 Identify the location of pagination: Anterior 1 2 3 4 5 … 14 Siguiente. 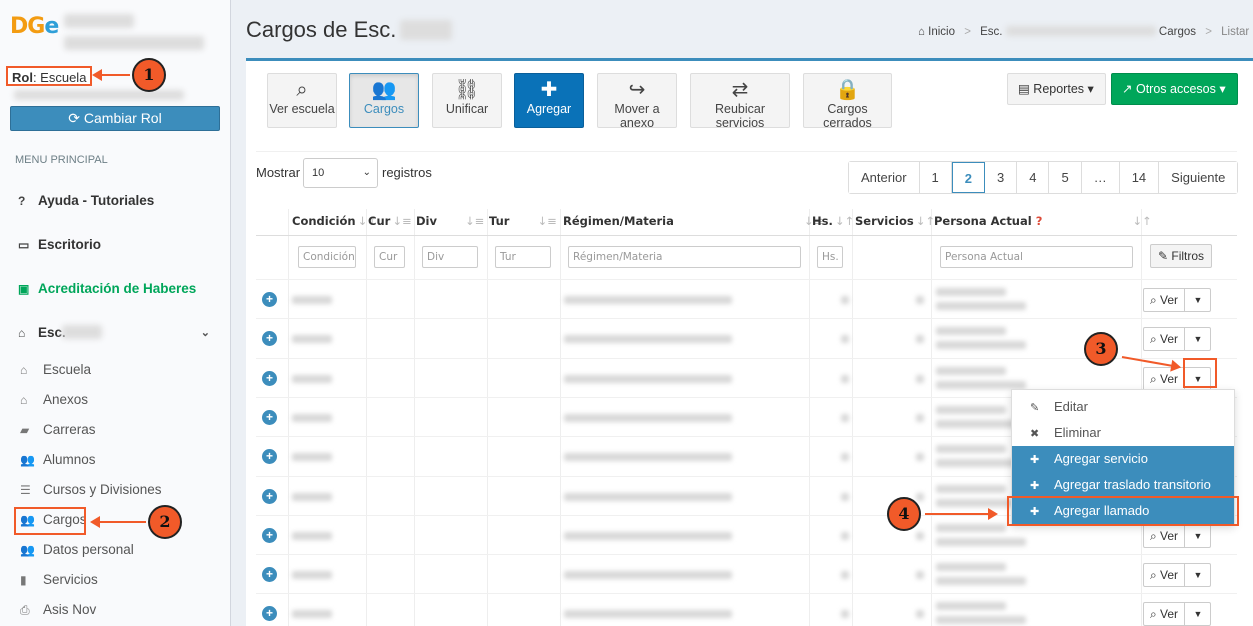
(1043, 177).